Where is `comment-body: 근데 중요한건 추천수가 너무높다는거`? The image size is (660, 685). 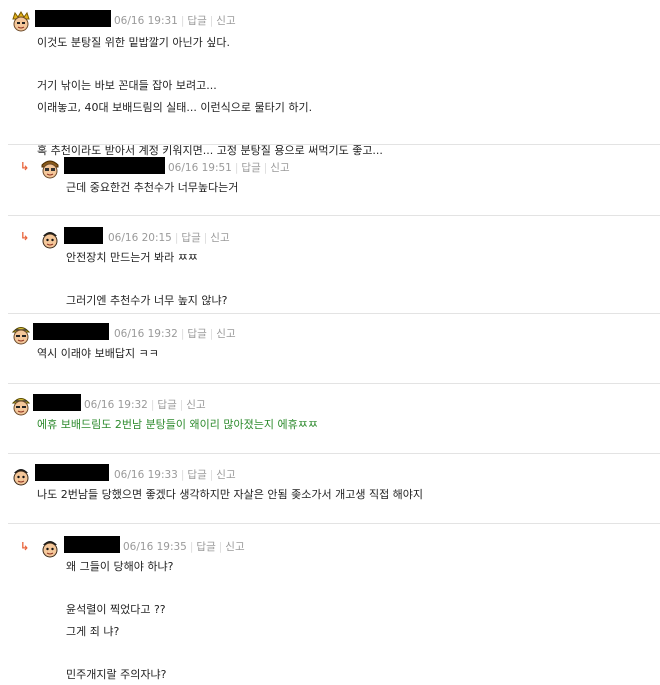
comment-body: 근데 중요한건 추천수가 너무높다는거 is located at coordinates (152, 188).